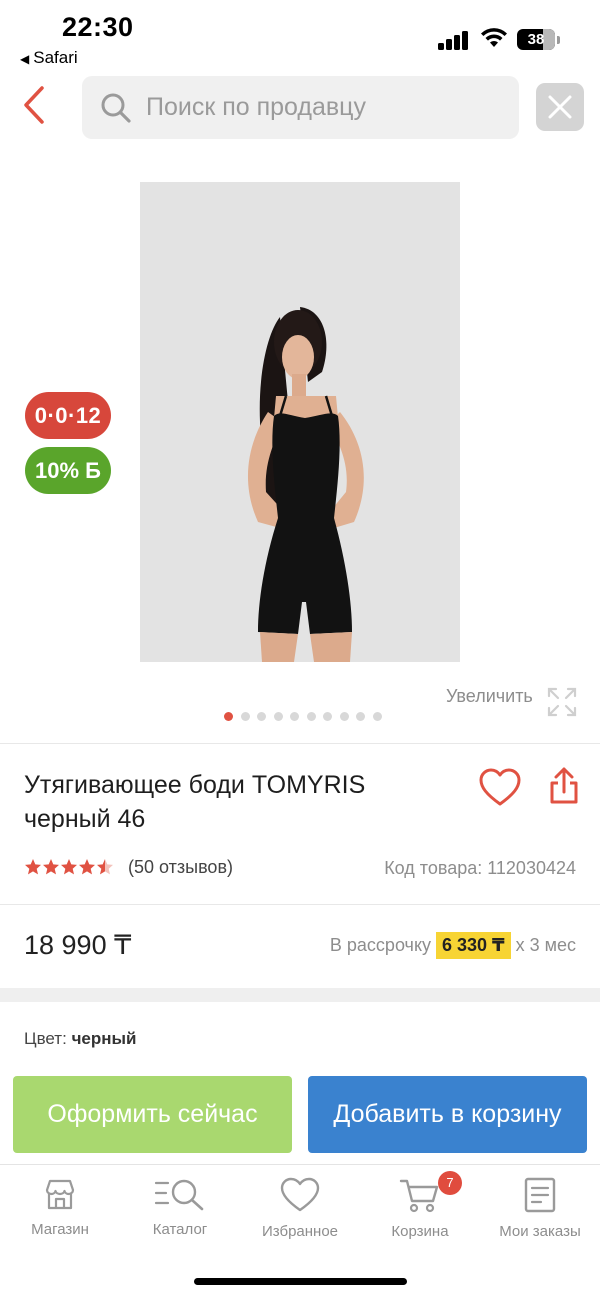 The width and height of the screenshot is (600, 1297). What do you see at coordinates (489, 696) in the screenshot?
I see `zoom-label: Увеличить` at bounding box center [489, 696].